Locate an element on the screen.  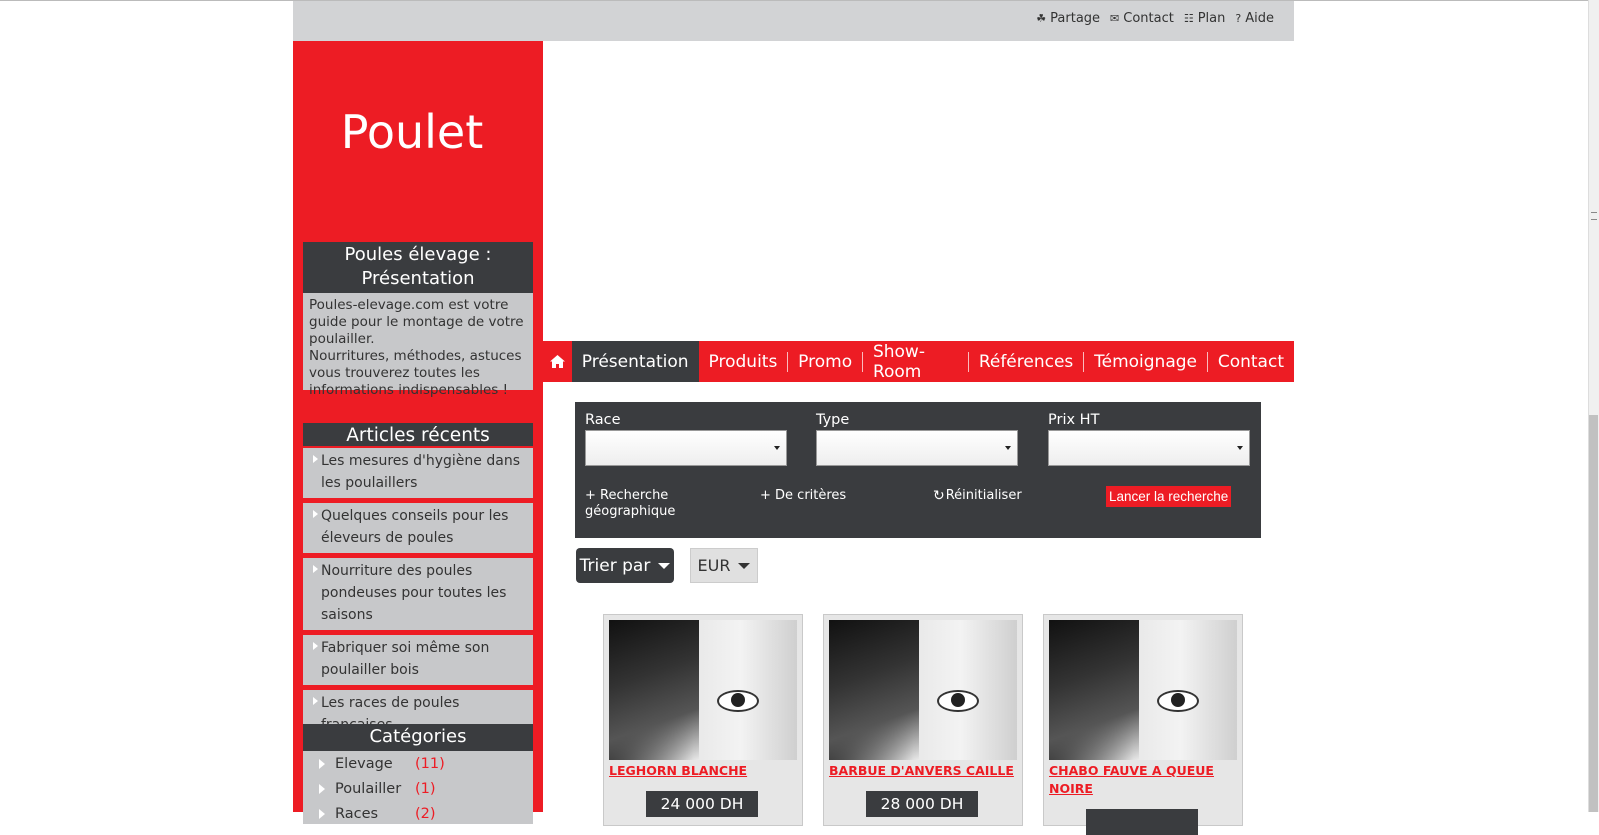
search-submit-button: Lancer la recherche is located at coordinates (1169, 496).